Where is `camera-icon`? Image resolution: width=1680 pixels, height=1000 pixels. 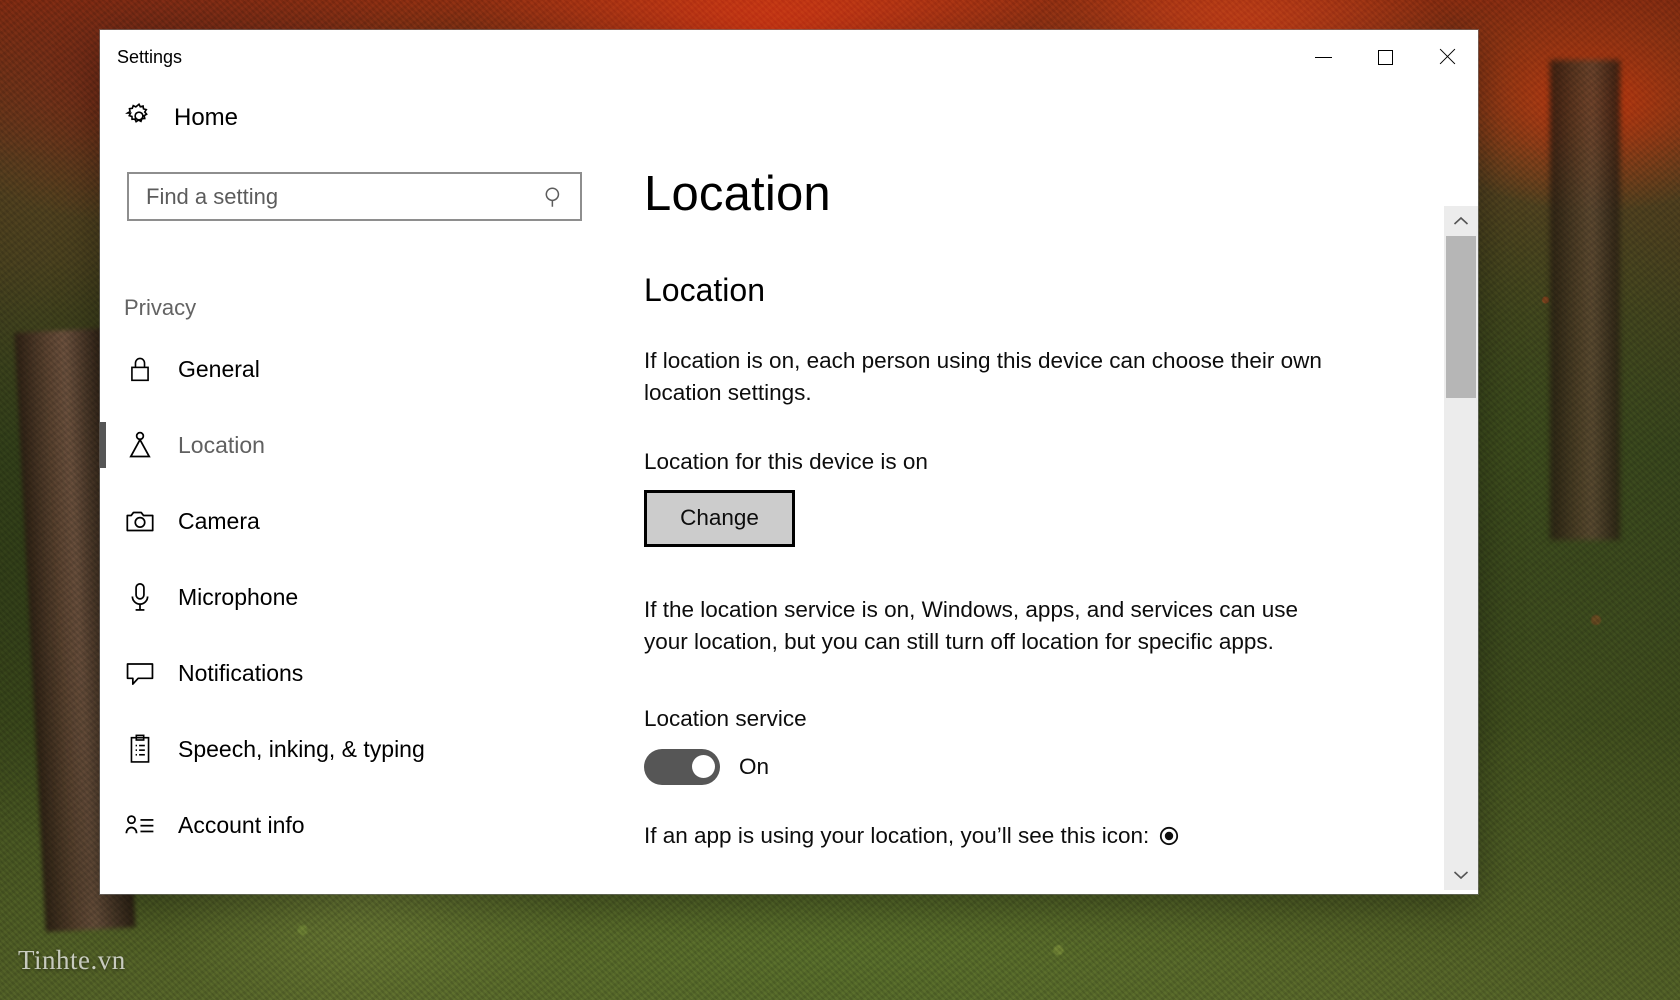
camera-icon is located at coordinates (140, 521).